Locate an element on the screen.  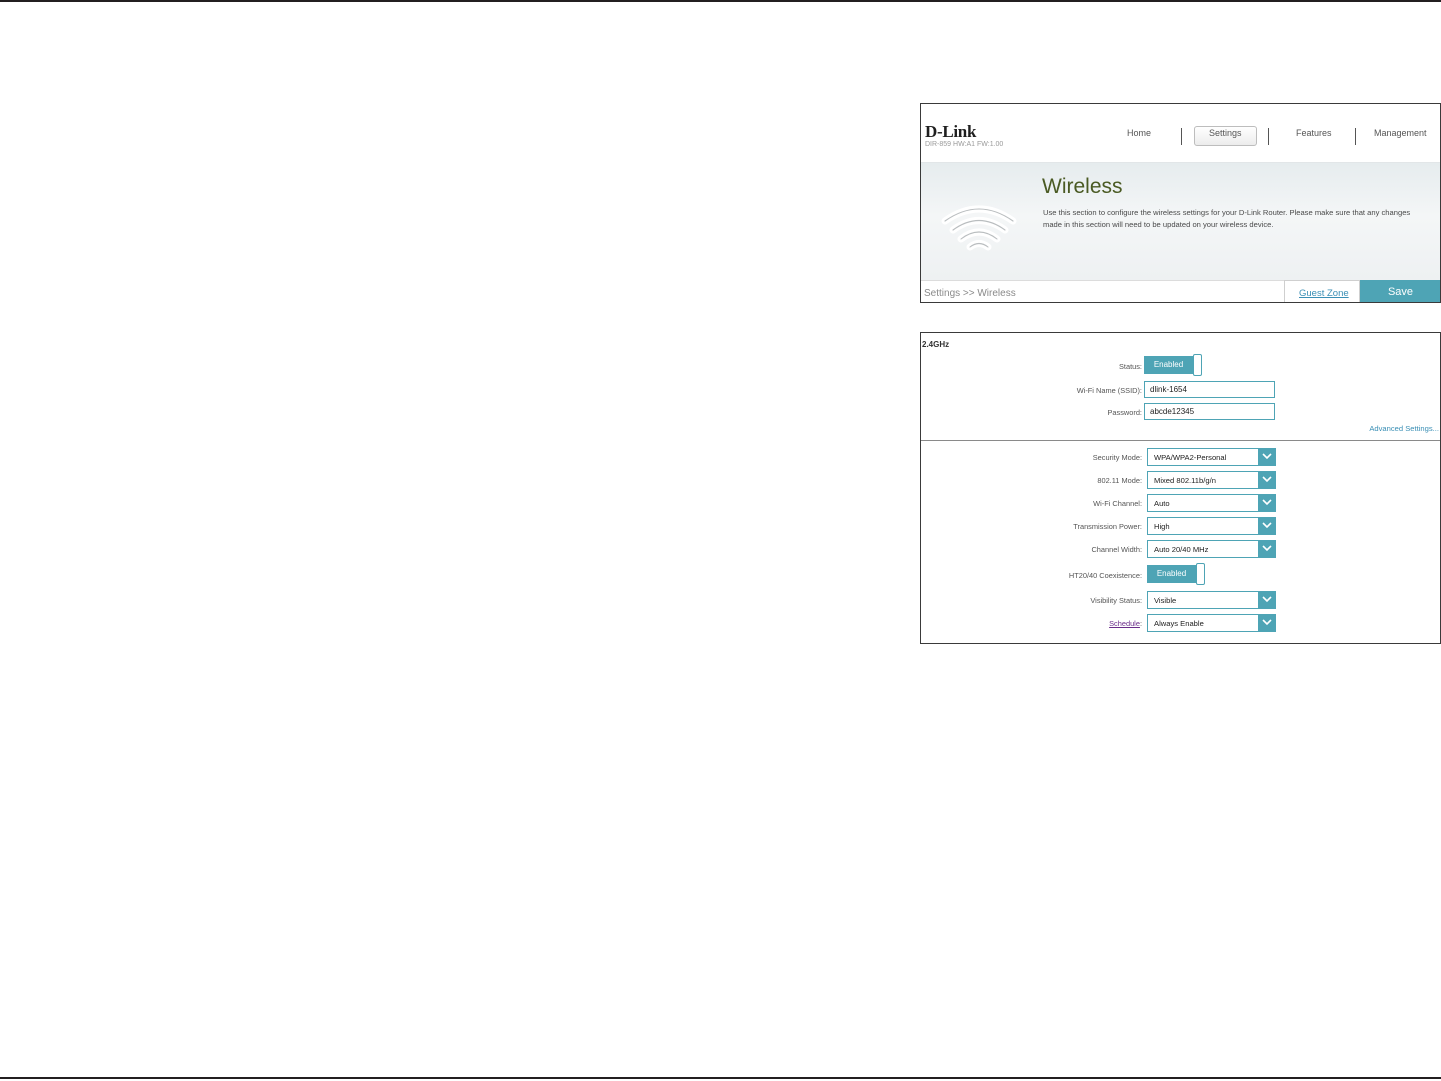
status-label: Status: is located at coordinates (1130, 366).